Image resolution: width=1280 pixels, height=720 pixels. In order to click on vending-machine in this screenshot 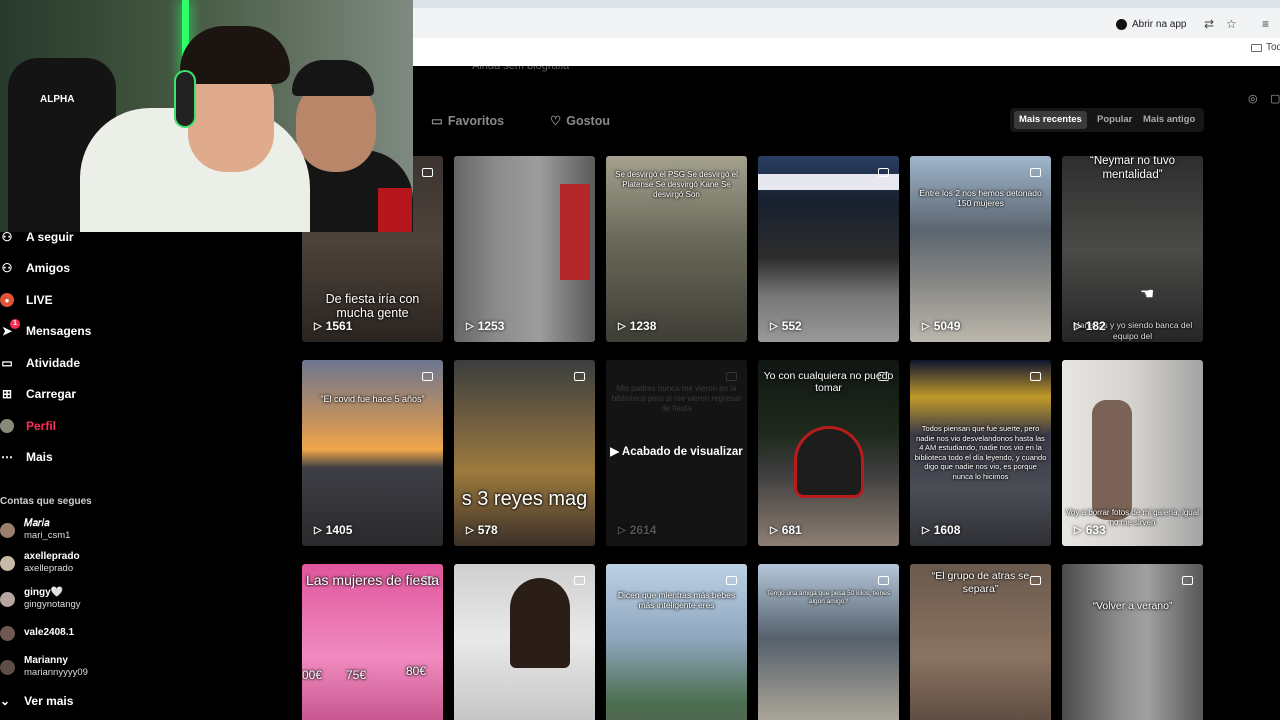, I will do `click(575, 232)`.